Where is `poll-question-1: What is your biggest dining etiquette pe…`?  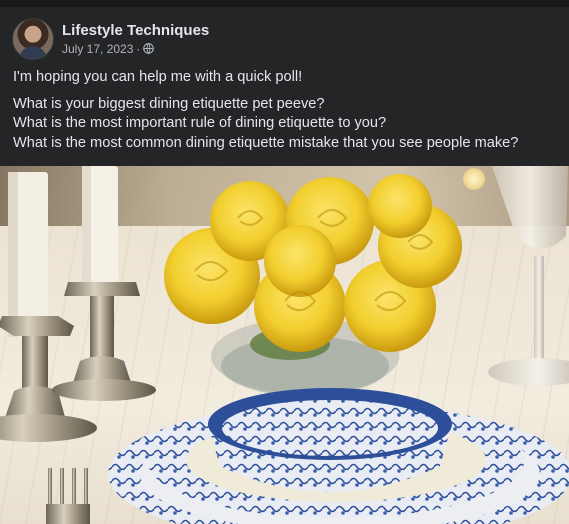
poll-question-1: What is your biggest dining etiquette pe… is located at coordinates (169, 103).